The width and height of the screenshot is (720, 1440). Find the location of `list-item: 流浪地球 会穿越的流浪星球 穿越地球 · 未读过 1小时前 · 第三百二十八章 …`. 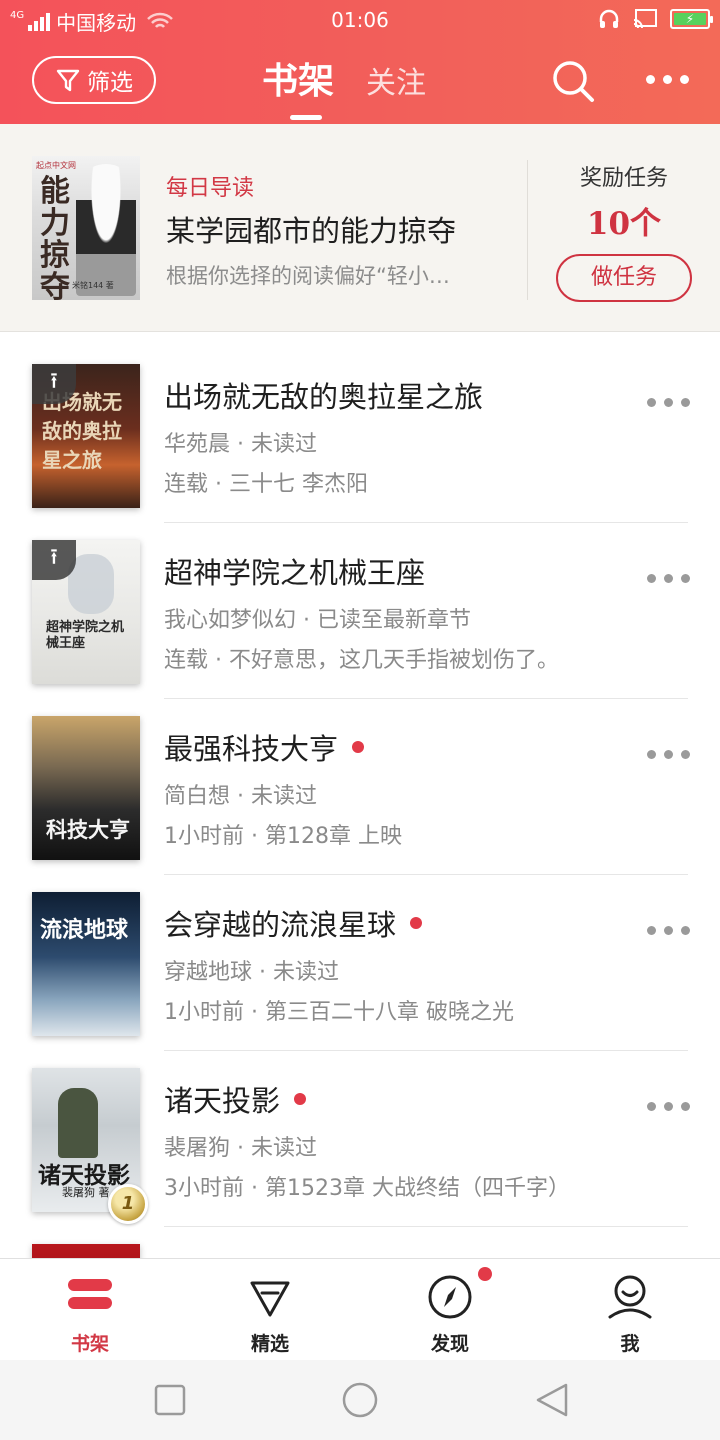

list-item: 流浪地球 会穿越的流浪星球 穿越地球 · 未读过 1小时前 · 第三百二十八章 … is located at coordinates (360, 955).